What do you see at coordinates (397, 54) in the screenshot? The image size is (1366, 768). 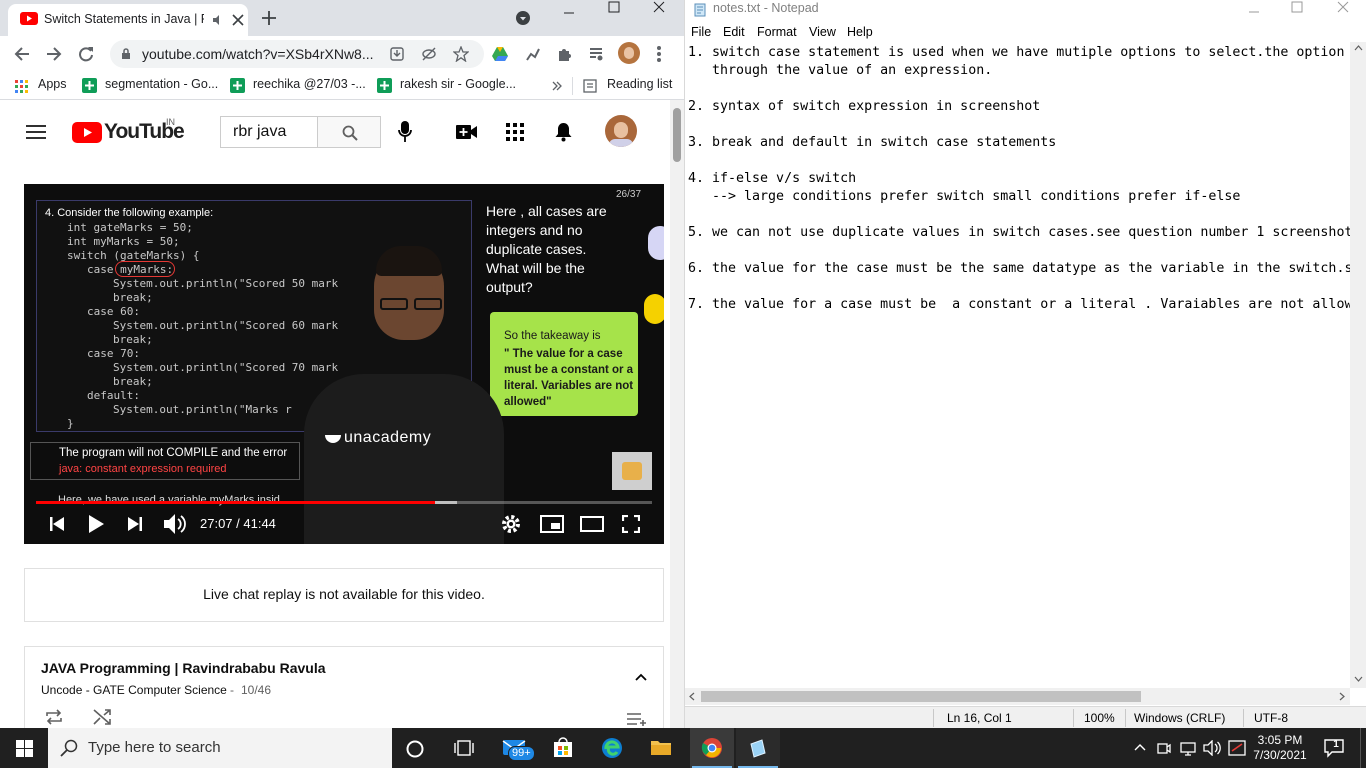 I see `install-app-icon` at bounding box center [397, 54].